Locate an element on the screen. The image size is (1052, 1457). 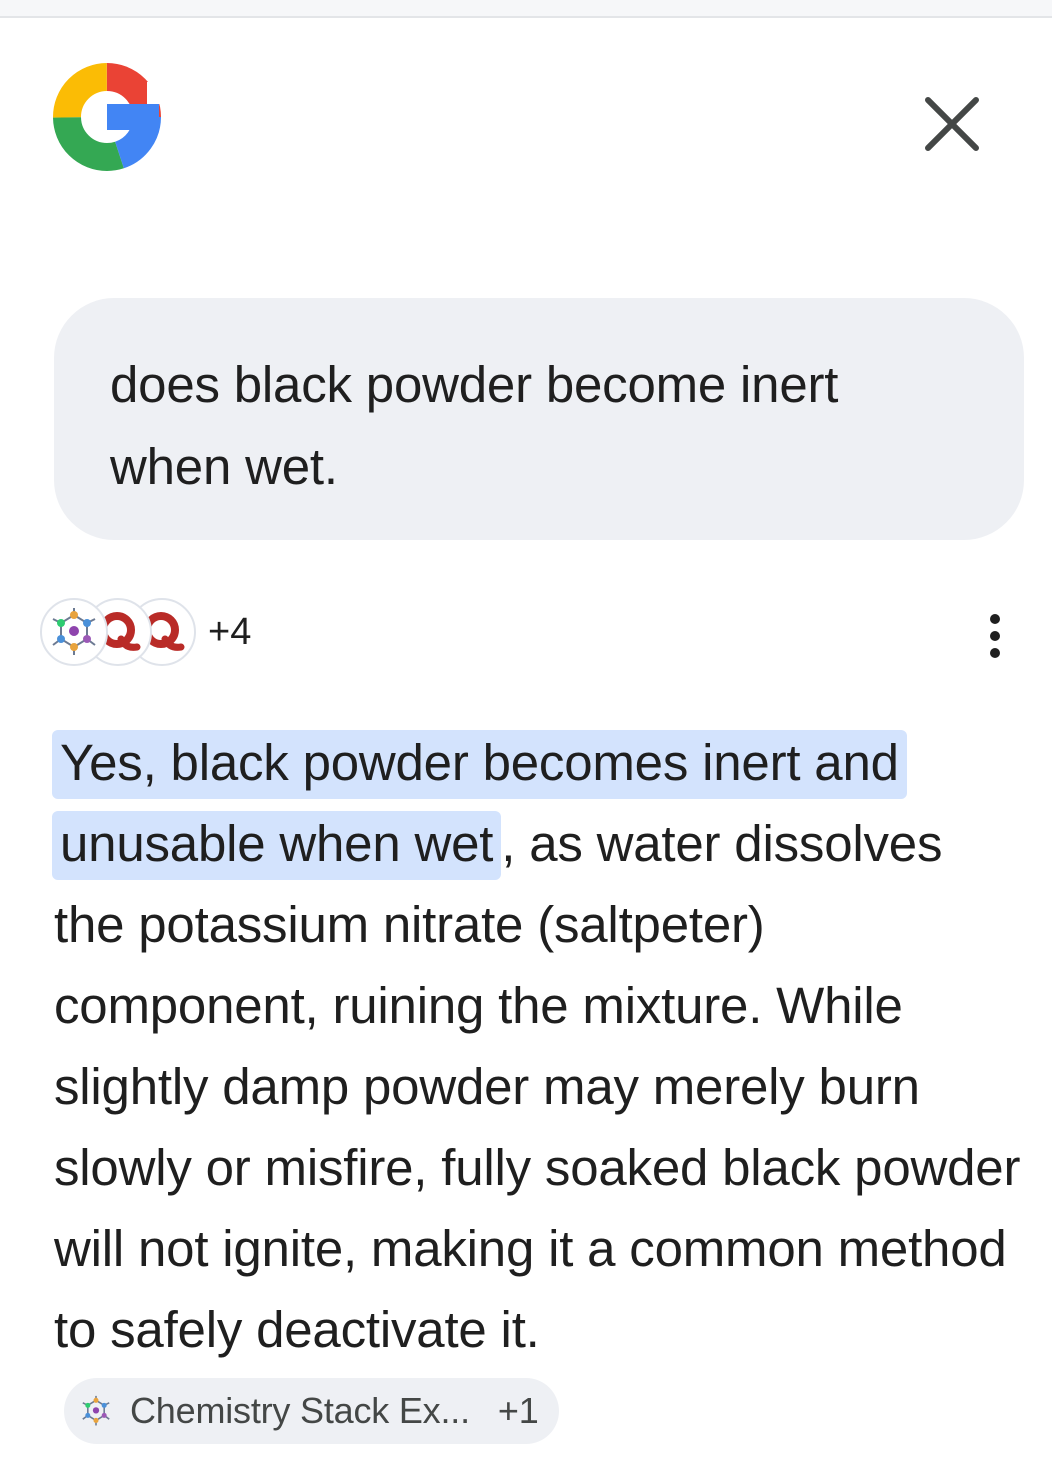
citation-chip: Chemistry Stack Ex... +1 is located at coordinates (311, 1410).